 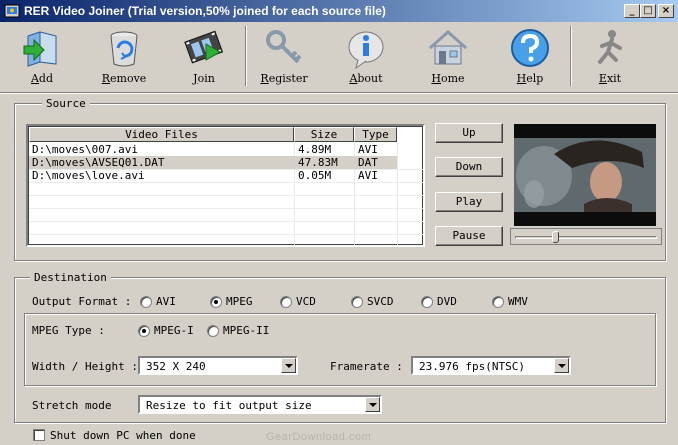 What do you see at coordinates (98, 162) in the screenshot?
I see `file-path-cell: D:\moves\AVSEQ01.DAT` at bounding box center [98, 162].